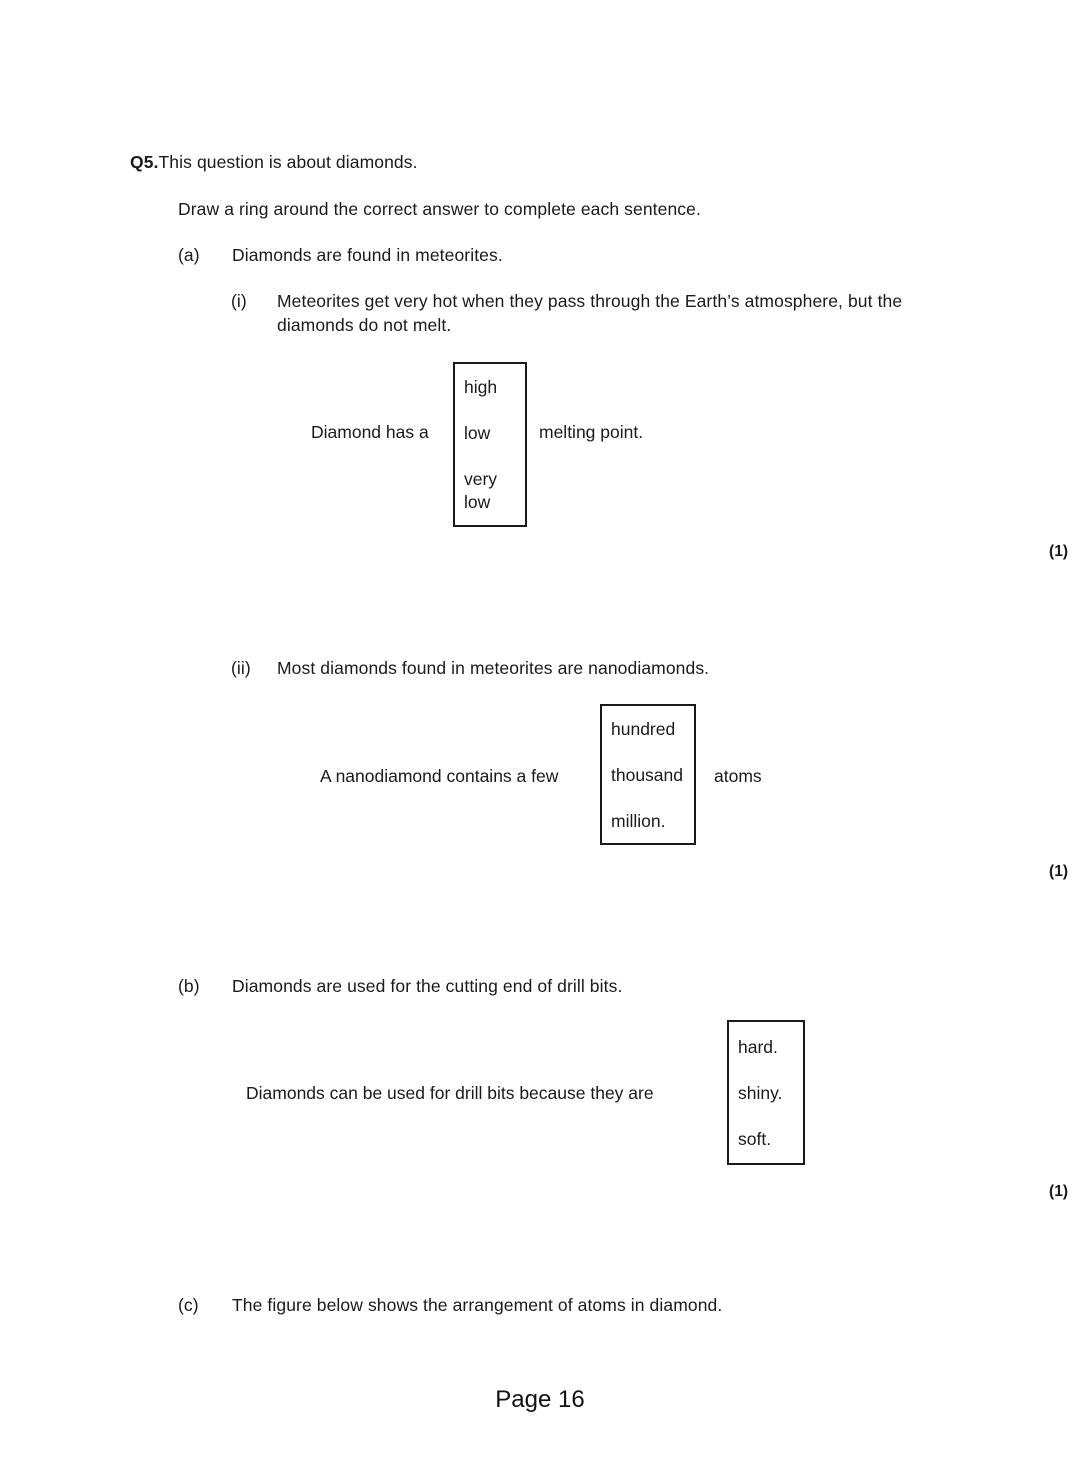  I want to click on option-million: million., so click(638, 821).